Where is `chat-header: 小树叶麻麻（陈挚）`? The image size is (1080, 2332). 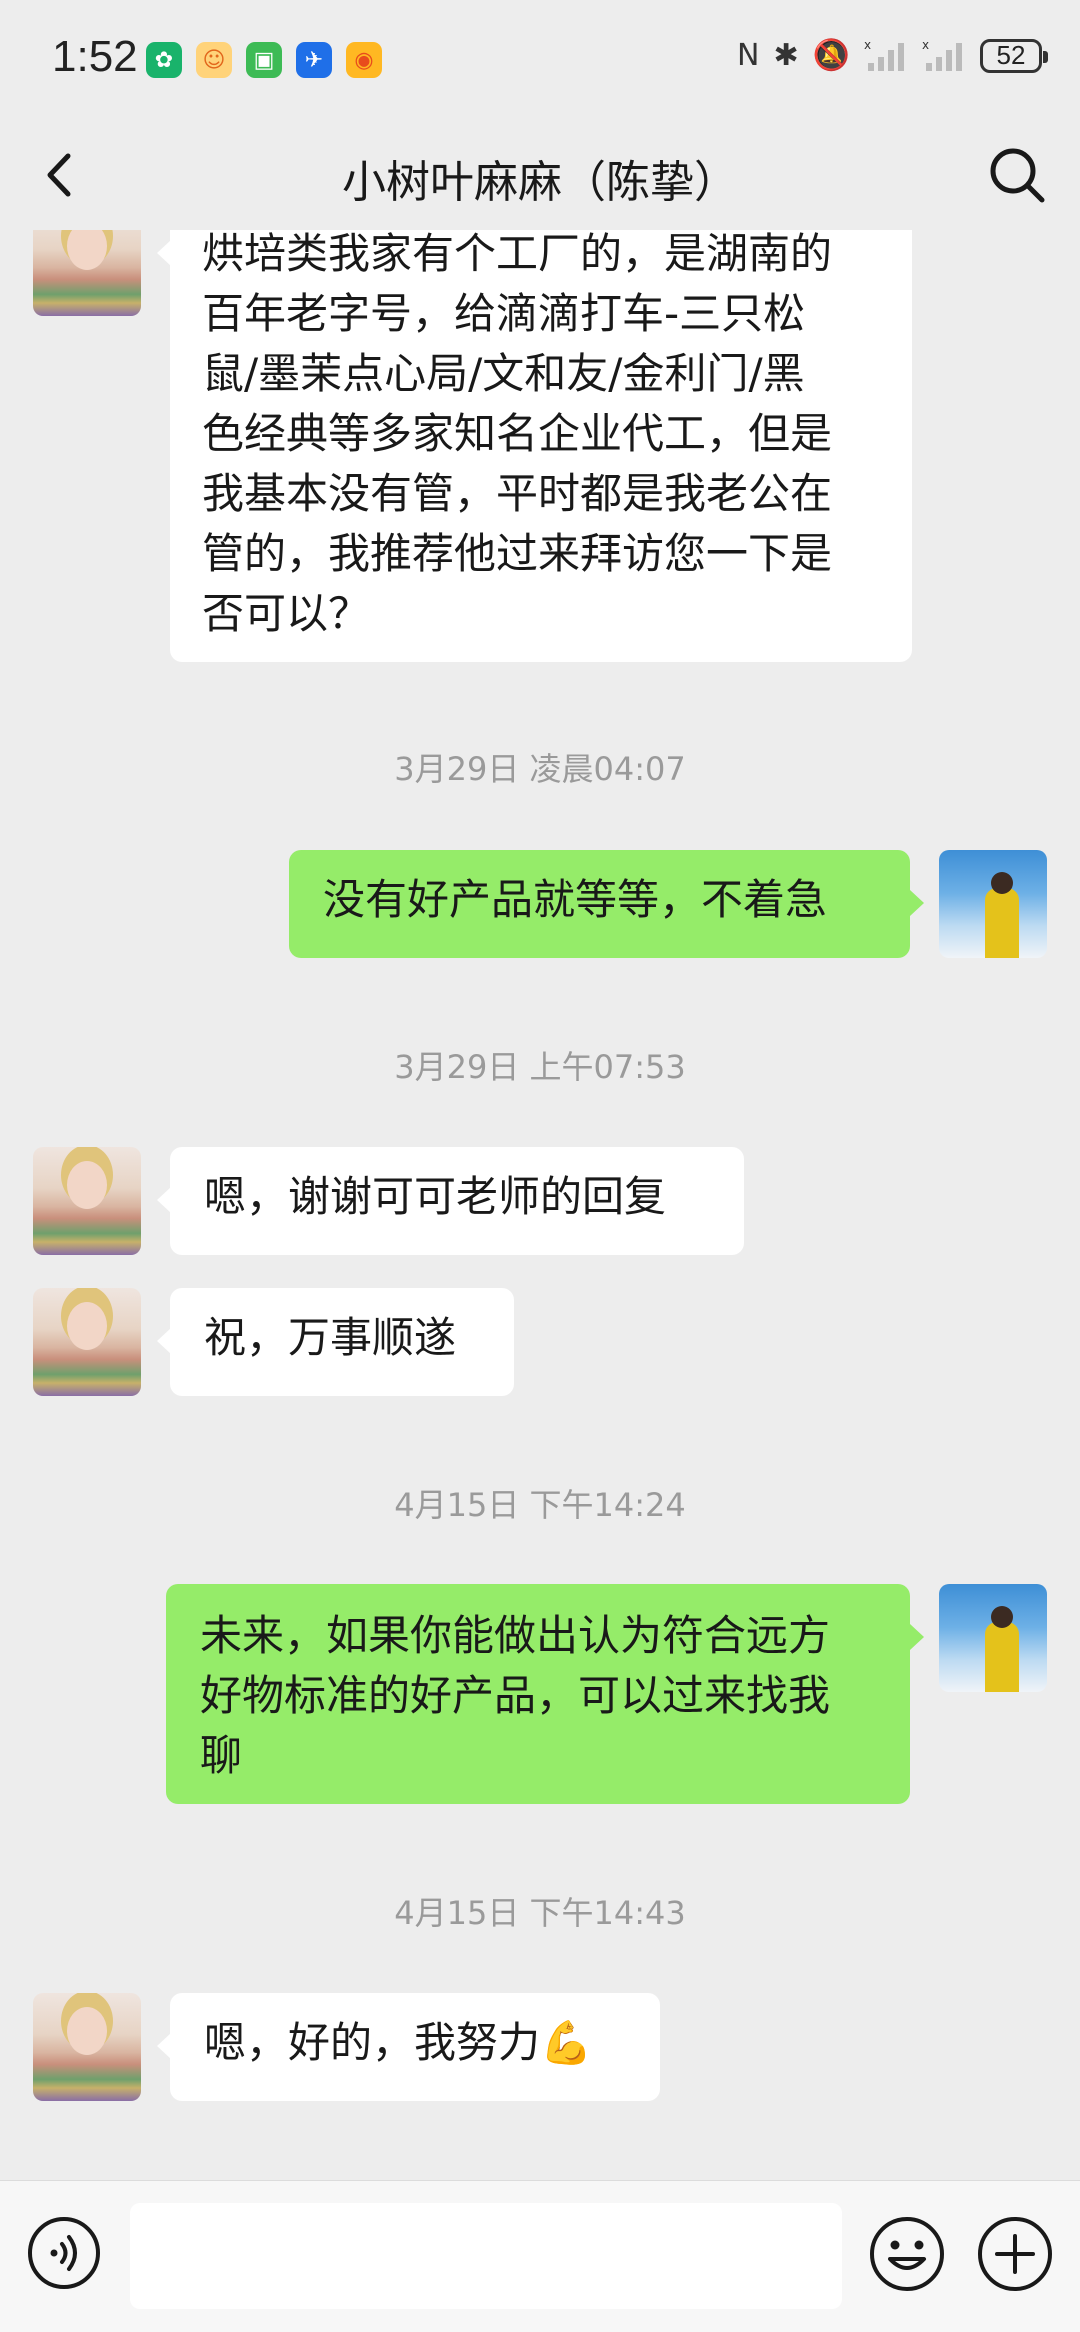 chat-header: 小树叶麻麻（陈挚） is located at coordinates (540, 175).